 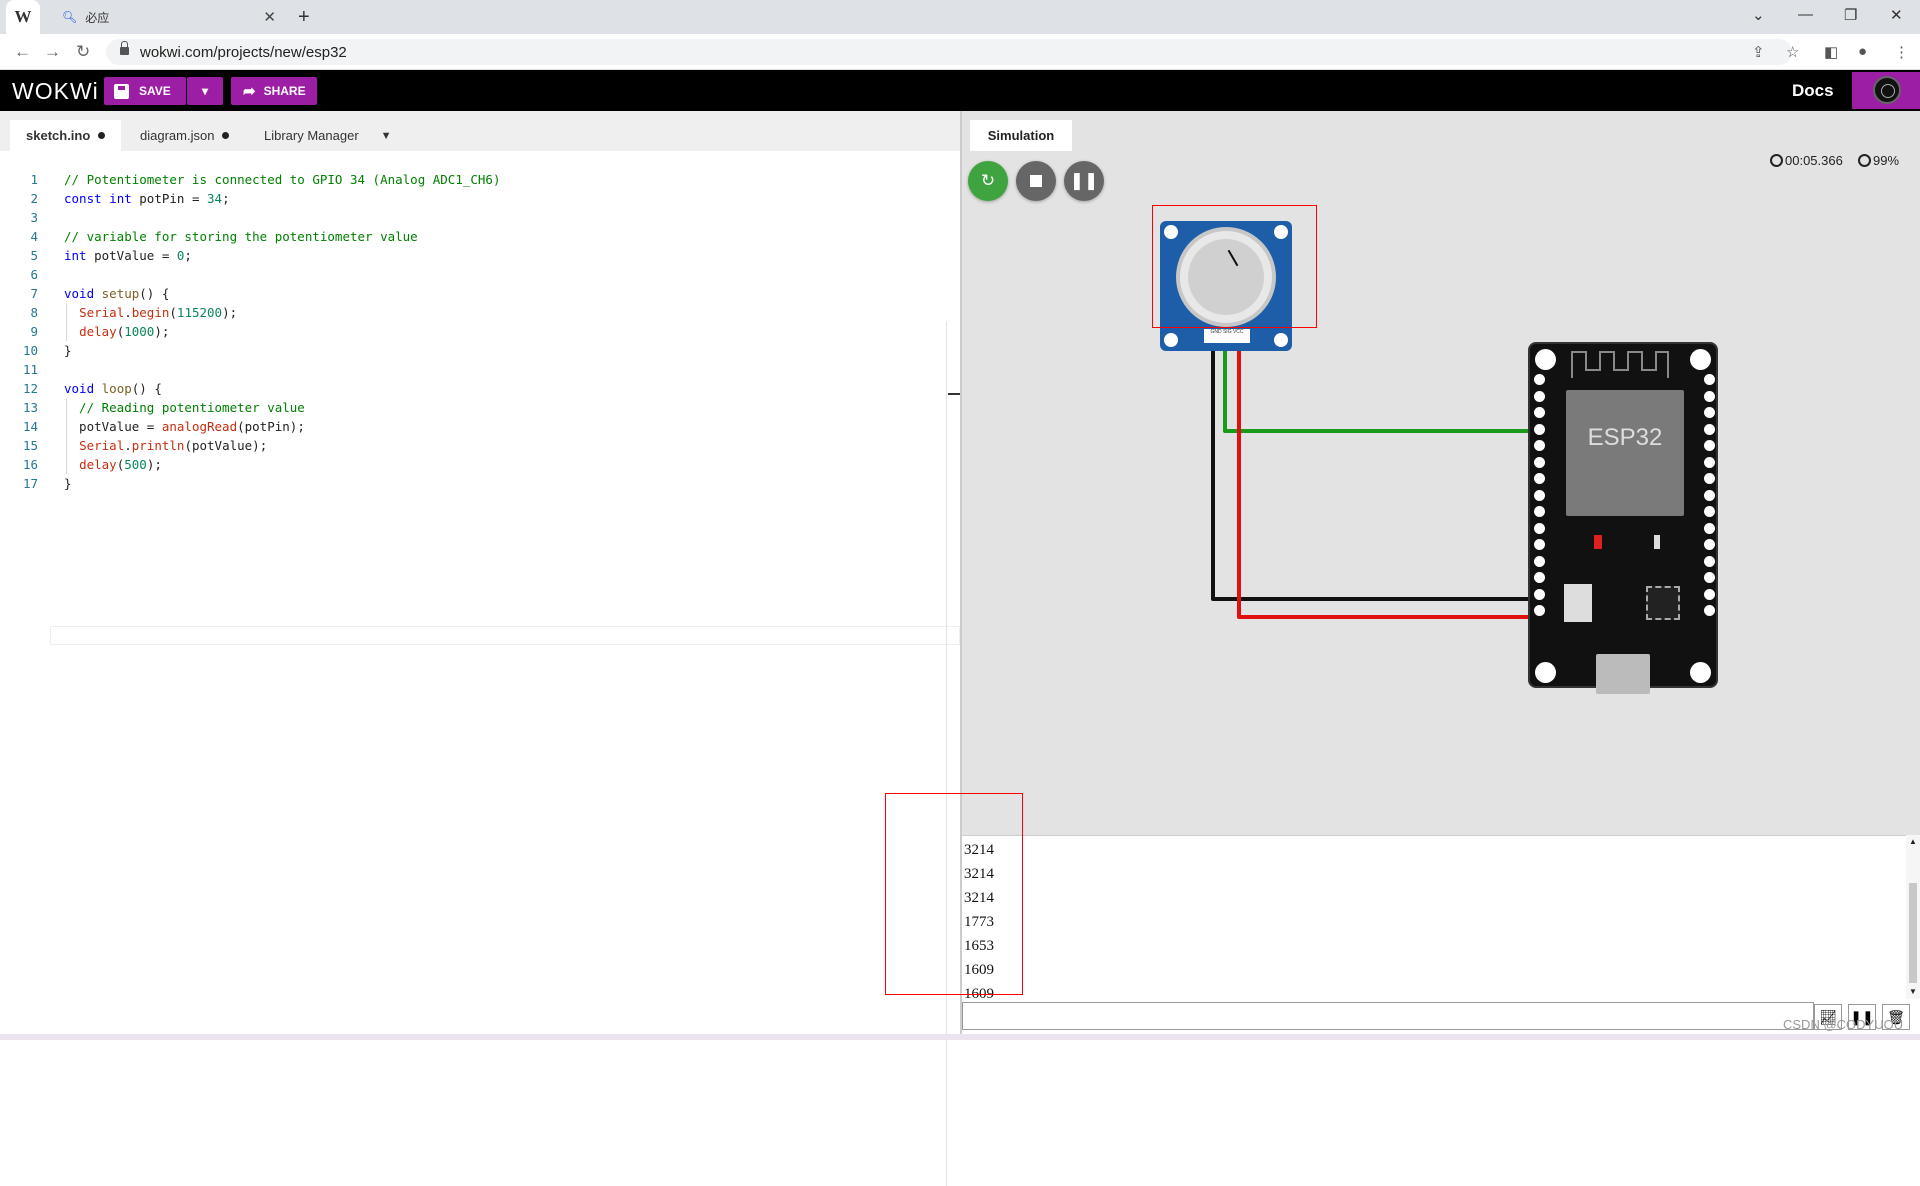 What do you see at coordinates (1850, 15) in the screenshot?
I see `restore-button: ❐` at bounding box center [1850, 15].